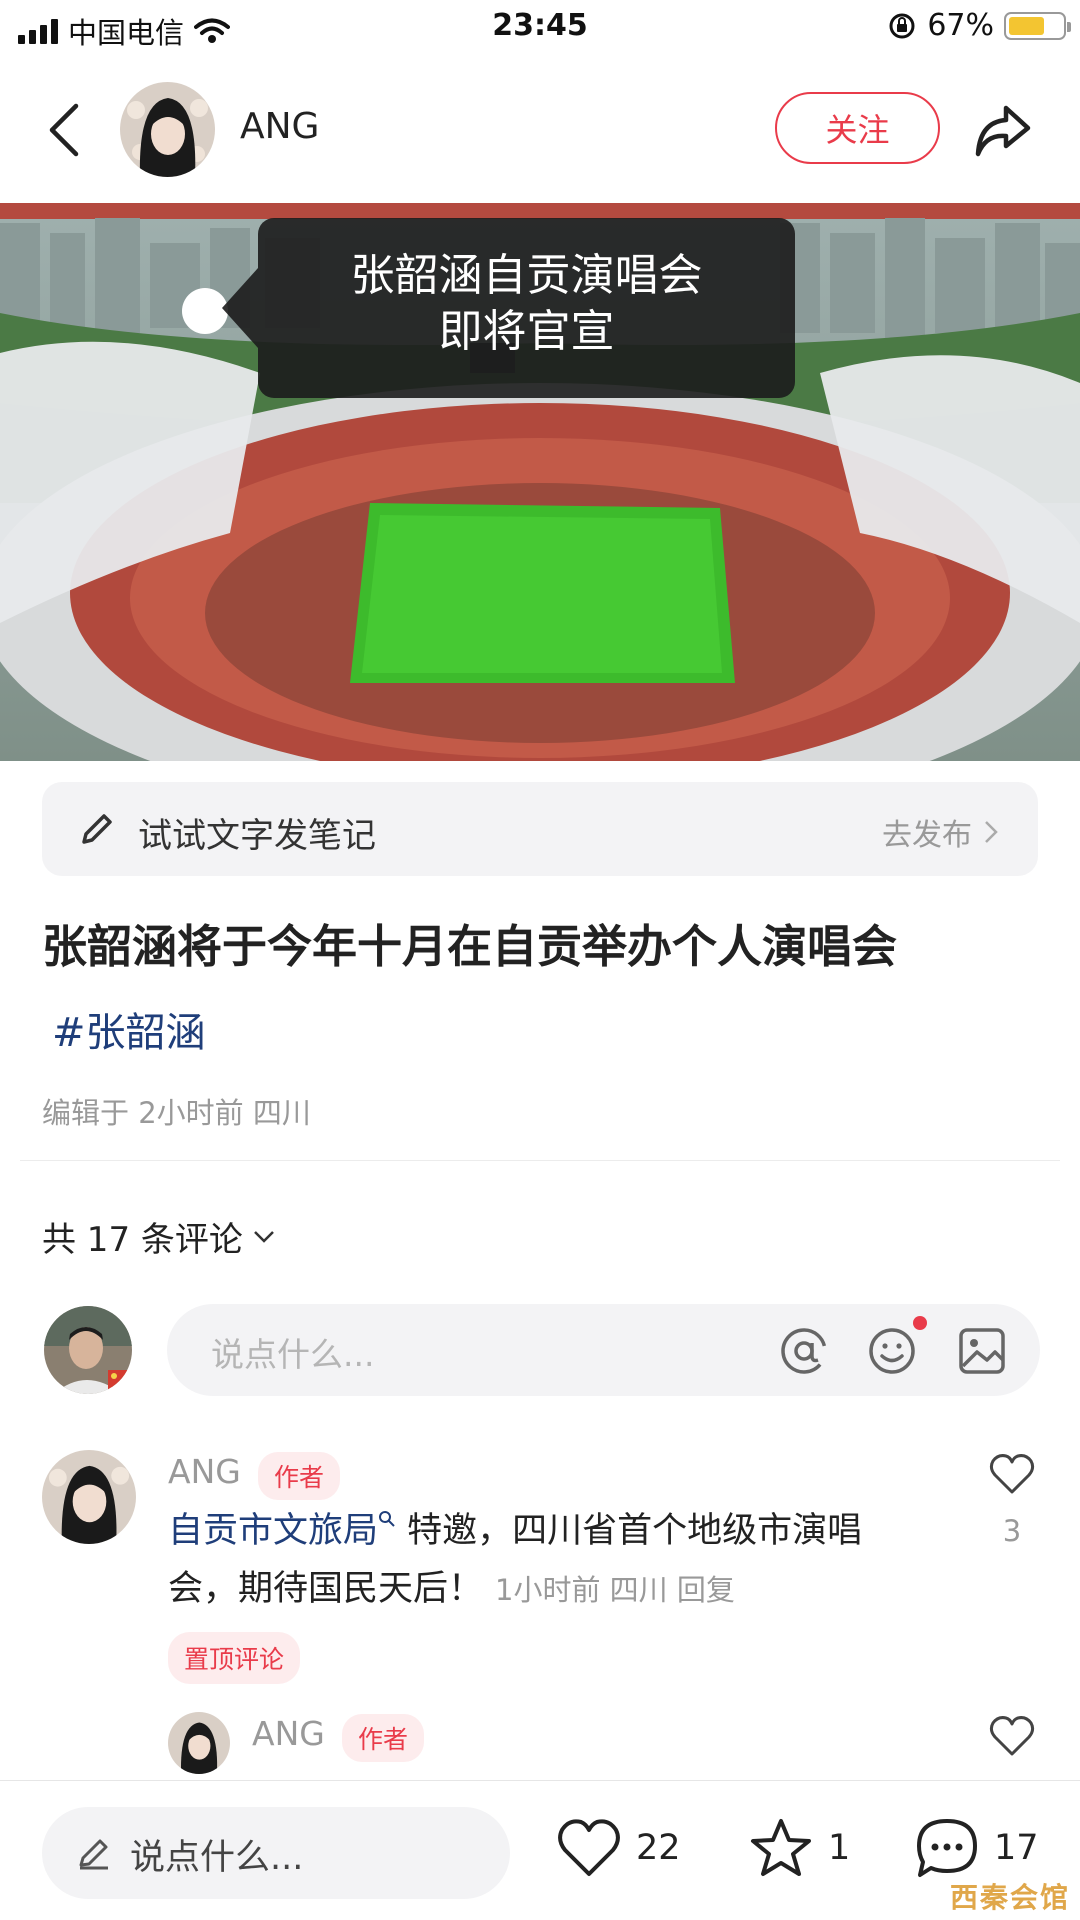 This screenshot has height=1920, width=1080. Describe the element at coordinates (982, 1351) in the screenshot. I see `image-picker-icon` at that location.